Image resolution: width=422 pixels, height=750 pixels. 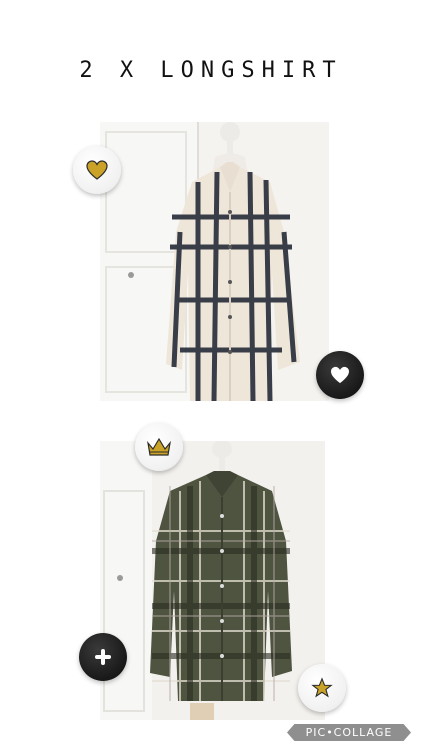 I want to click on pic-collage-watermark: PIC•COLLAGE, so click(x=349, y=732).